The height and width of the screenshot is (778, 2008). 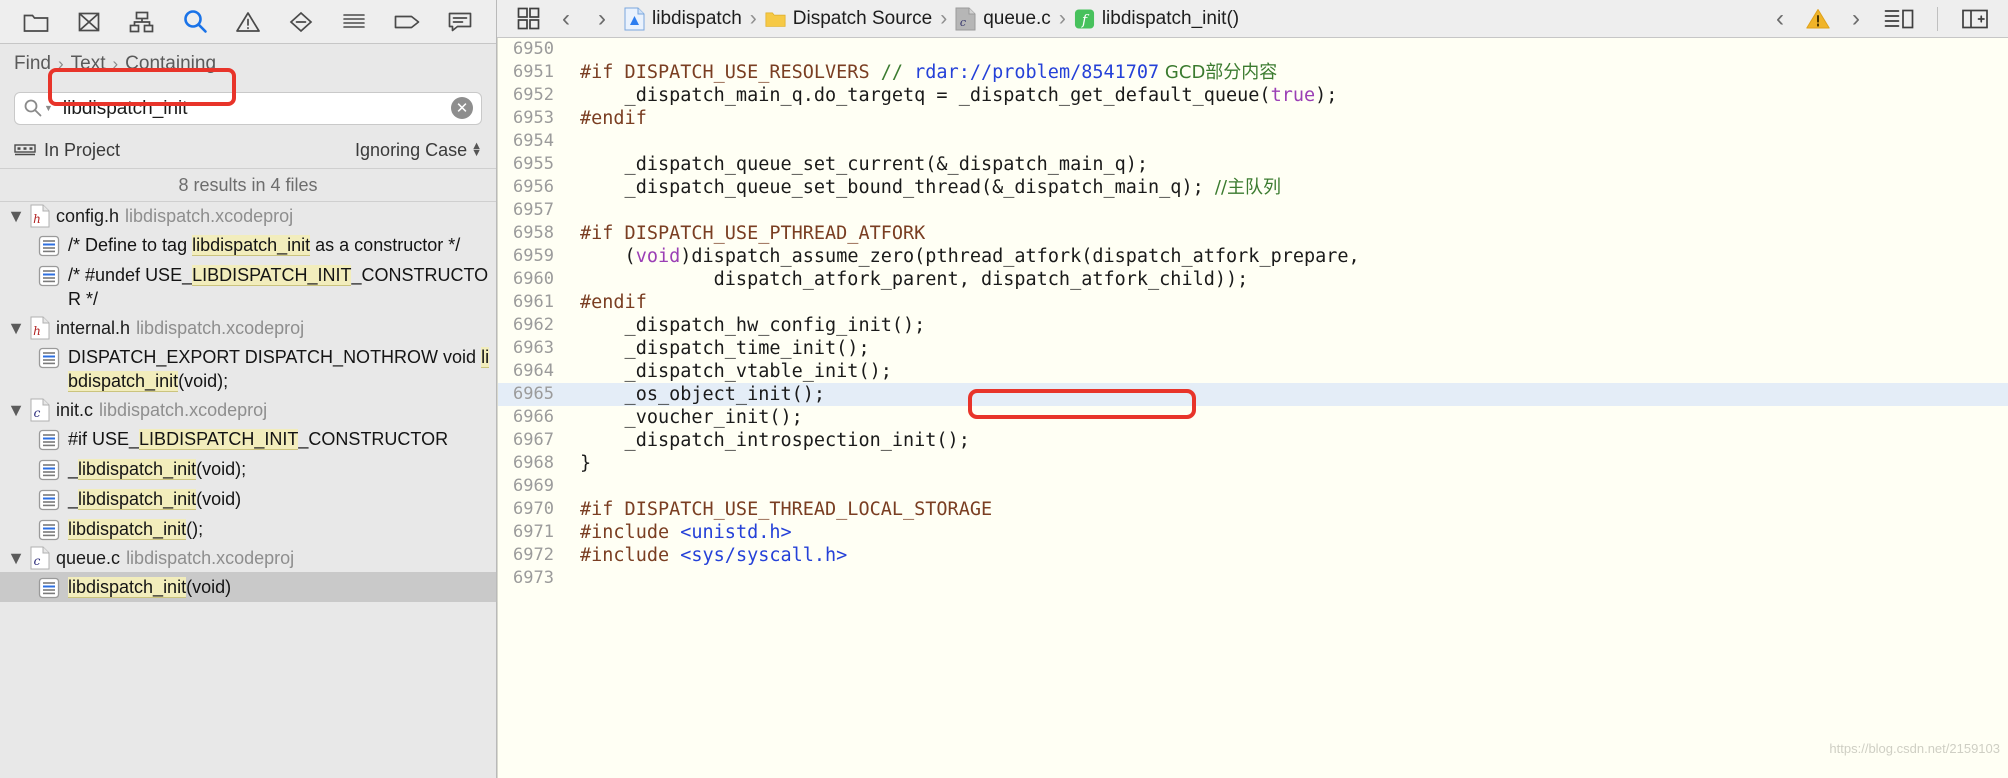 What do you see at coordinates (1253, 463) in the screenshot?
I see `code-line: 6968}` at bounding box center [1253, 463].